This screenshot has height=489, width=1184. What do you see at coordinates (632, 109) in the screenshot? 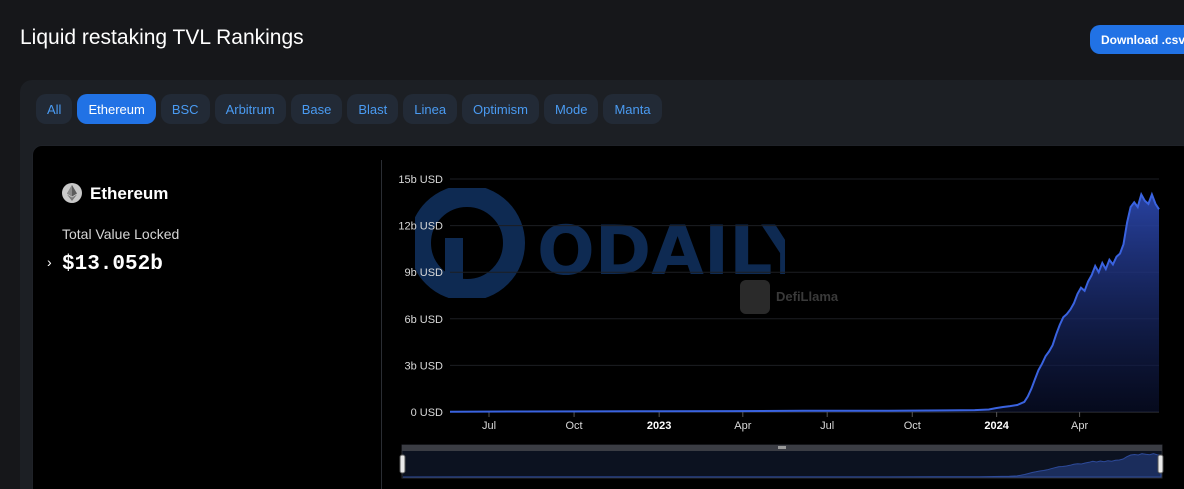
I see `tab-manta: Manta` at bounding box center [632, 109].